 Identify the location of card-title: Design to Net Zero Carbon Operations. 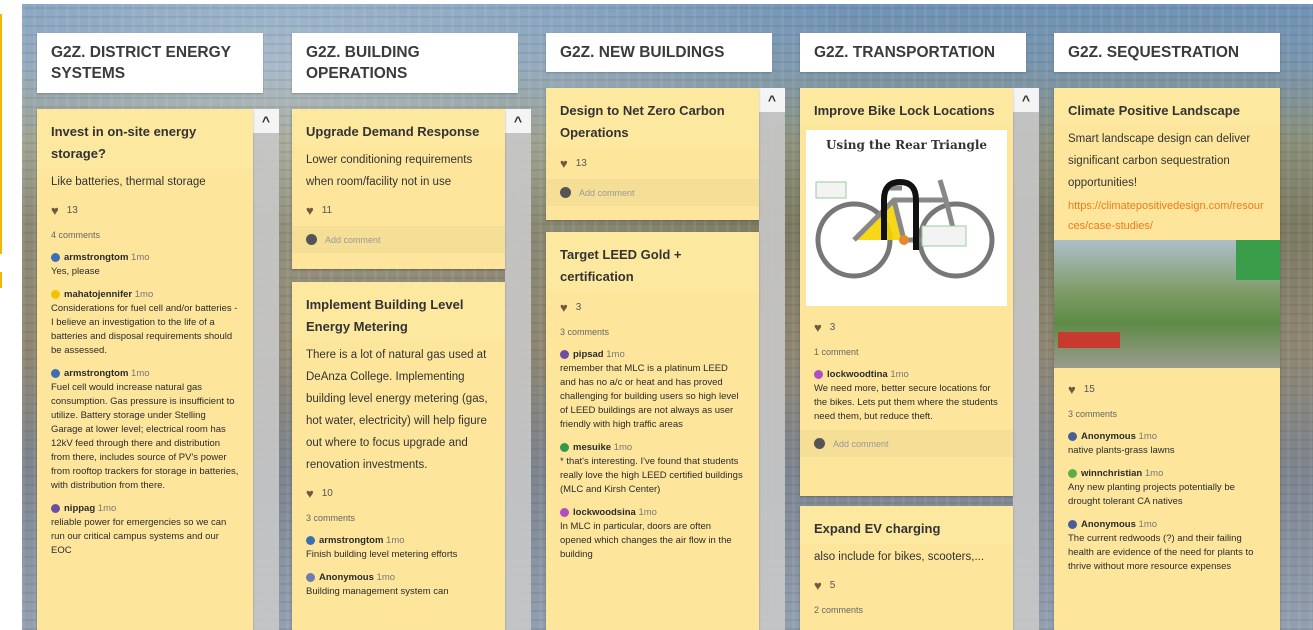
(652, 118).